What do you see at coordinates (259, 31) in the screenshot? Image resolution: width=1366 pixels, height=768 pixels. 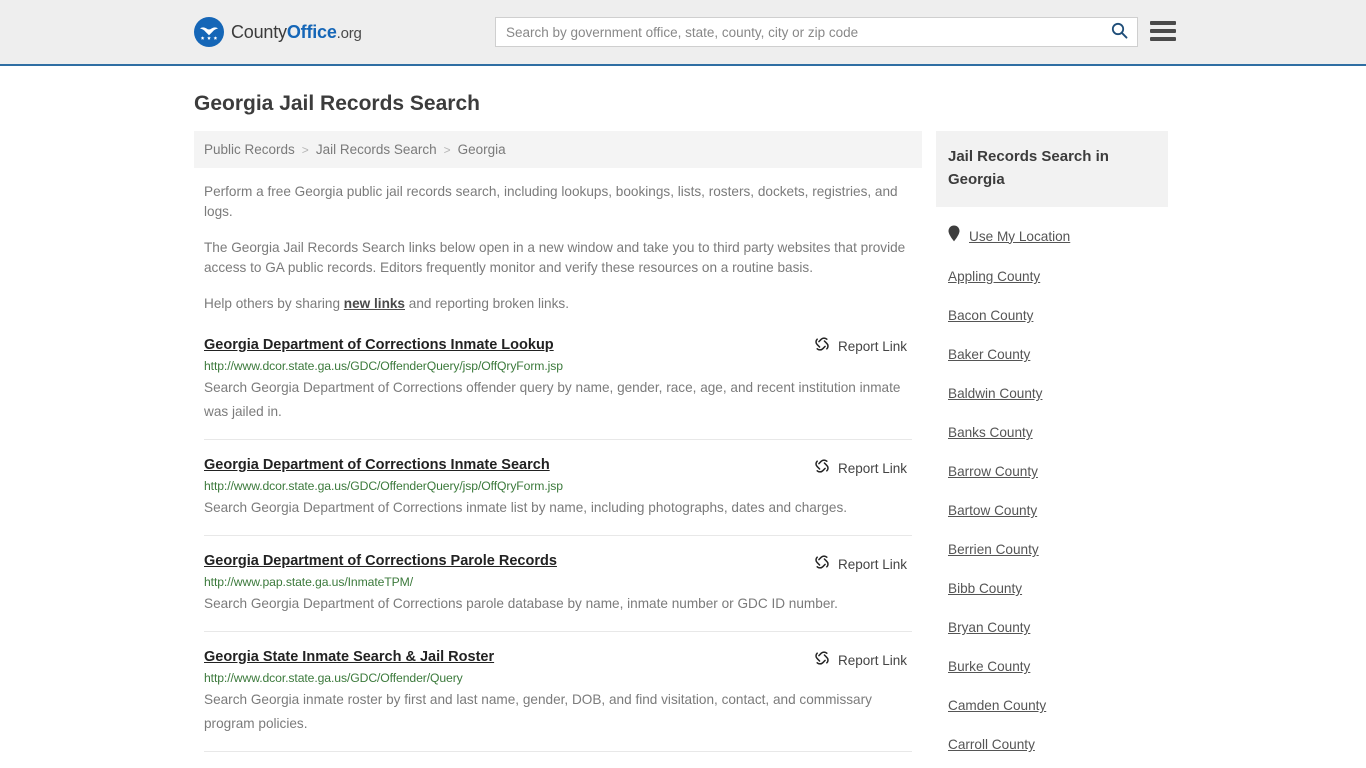 I see `logo-text-part1: County` at bounding box center [259, 31].